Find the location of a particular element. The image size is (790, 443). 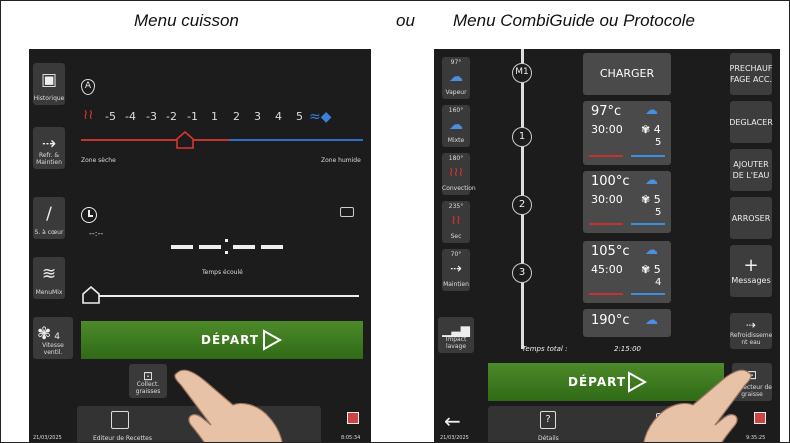

recipe-editor-label: Editeur de Recettes is located at coordinates (122, 438).